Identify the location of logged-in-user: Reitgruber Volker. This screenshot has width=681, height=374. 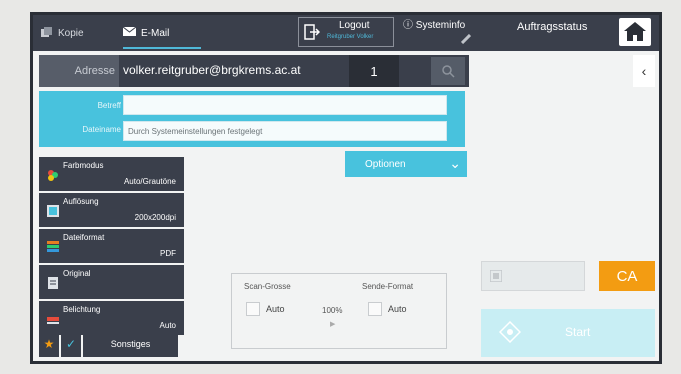
(350, 37).